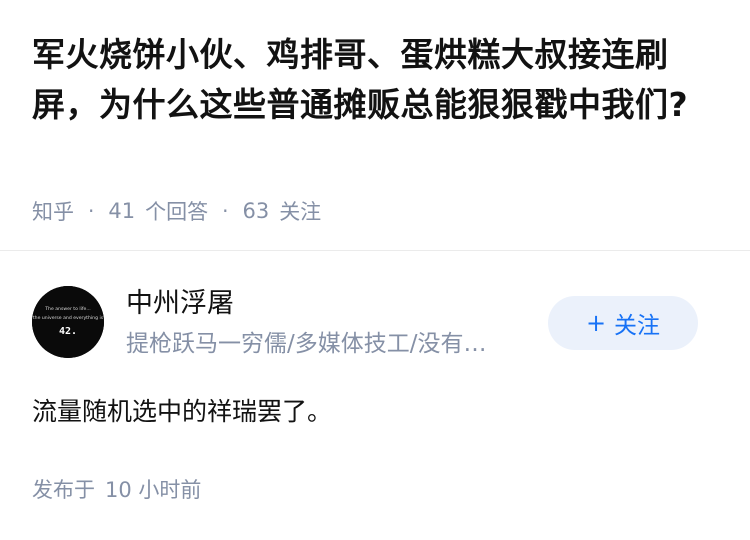 The image size is (750, 540). What do you see at coordinates (256, 211) in the screenshot?
I see `follows-count: 63` at bounding box center [256, 211].